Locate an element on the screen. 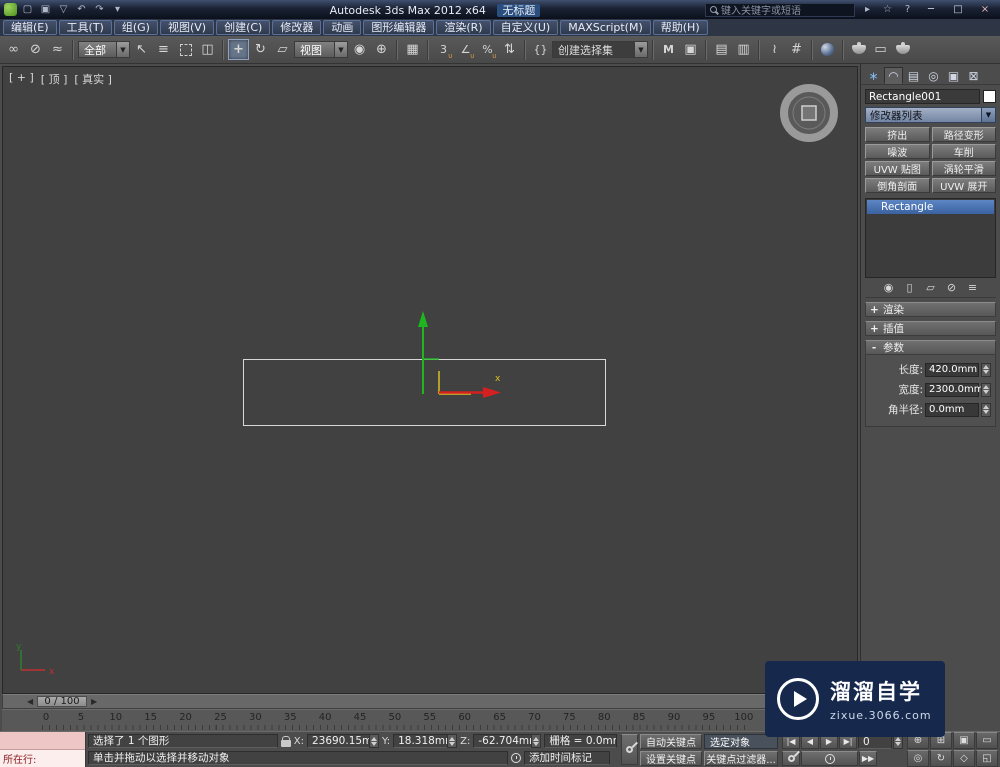  time-slider-prev-icon: ◀ is located at coordinates (30, 701).